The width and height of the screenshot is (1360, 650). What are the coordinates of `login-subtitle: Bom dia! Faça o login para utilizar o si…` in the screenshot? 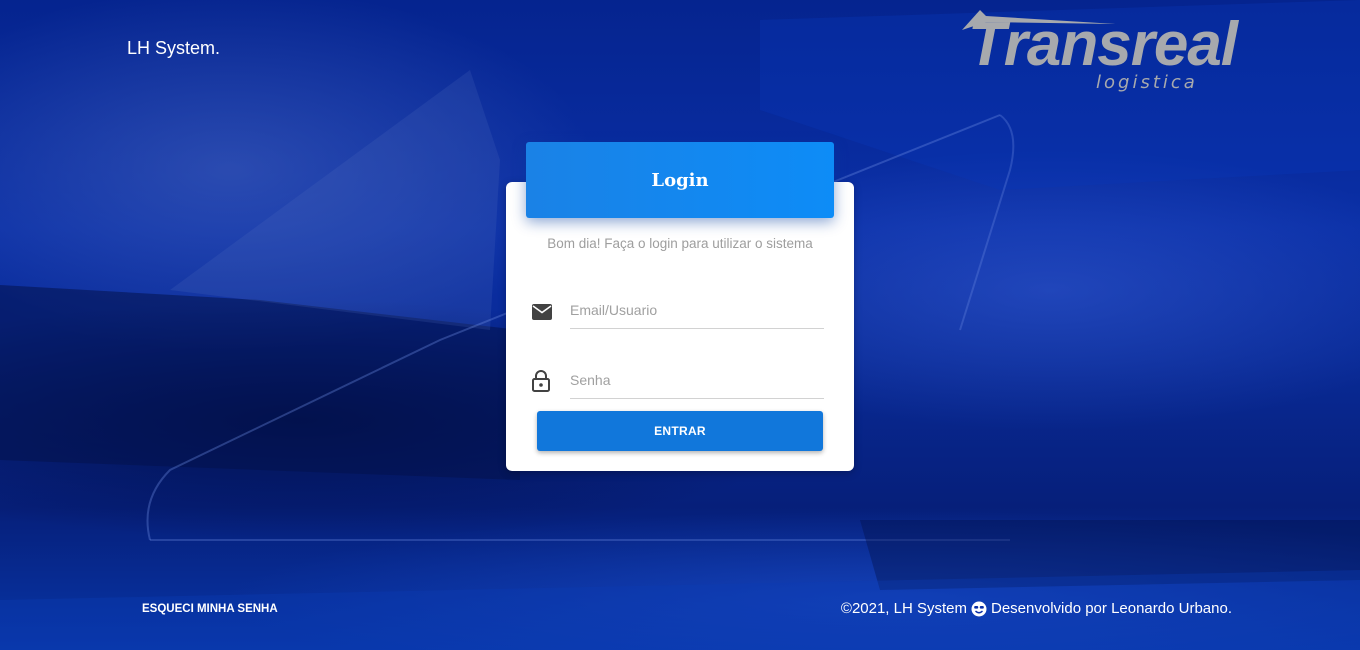 It's located at (680, 243).